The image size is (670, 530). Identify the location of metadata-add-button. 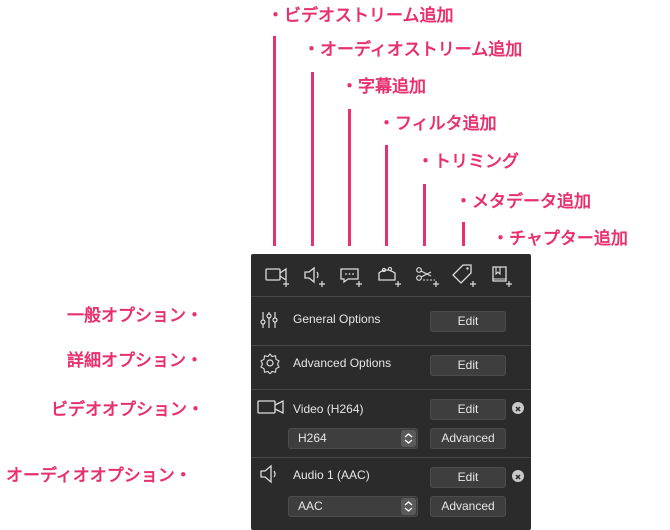
(467, 276).